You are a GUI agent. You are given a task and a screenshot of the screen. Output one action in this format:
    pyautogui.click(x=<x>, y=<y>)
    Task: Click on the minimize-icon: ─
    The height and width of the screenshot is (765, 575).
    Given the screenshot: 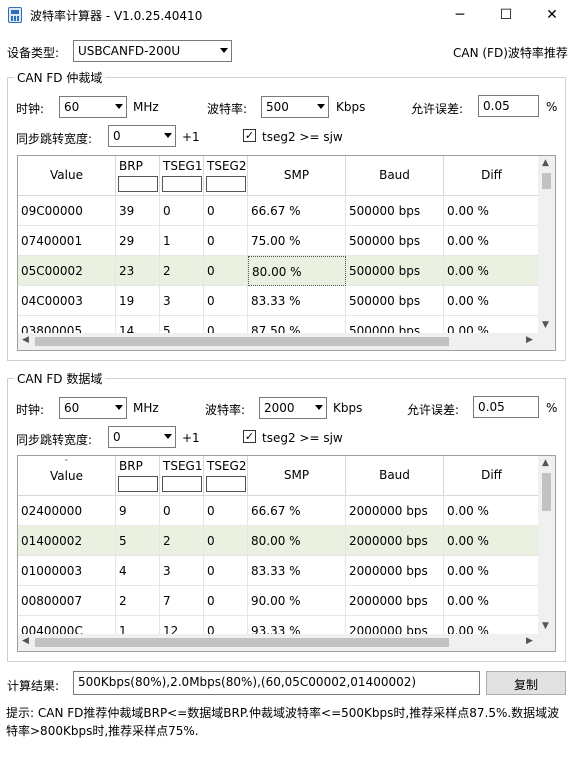 What is the action you would take?
    pyautogui.click(x=460, y=15)
    